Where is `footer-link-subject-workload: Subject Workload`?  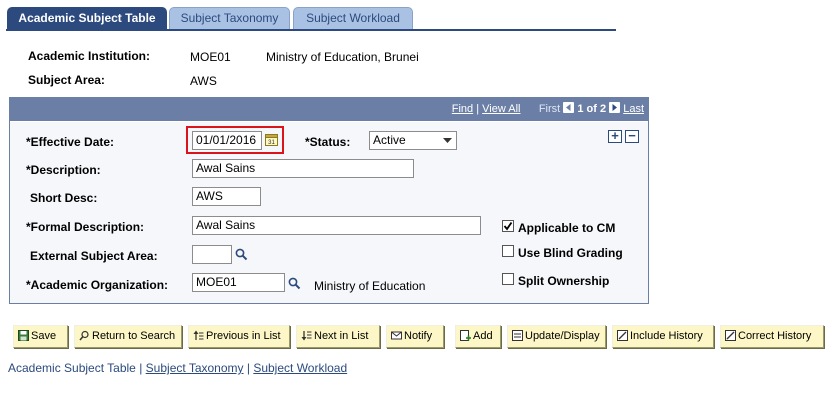 footer-link-subject-workload: Subject Workload is located at coordinates (300, 368).